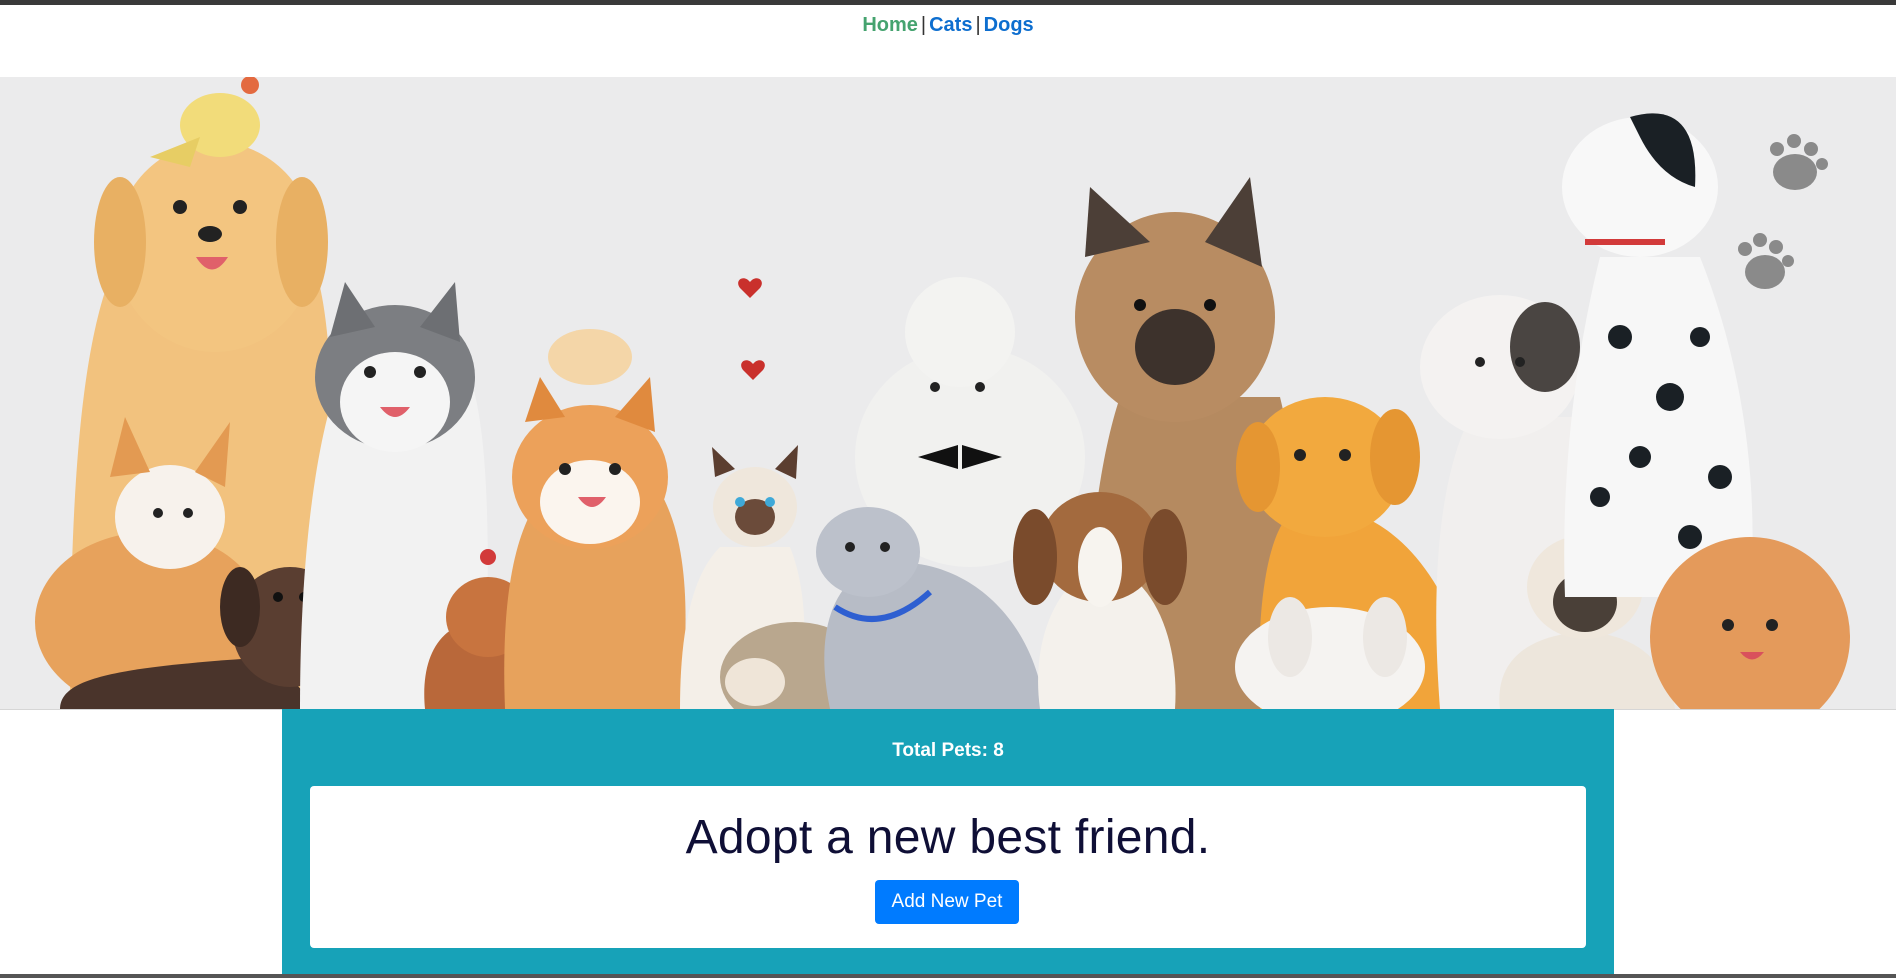 Image resolution: width=1896 pixels, height=978 pixels. What do you see at coordinates (948, 976) in the screenshot?
I see `window-bottom-border` at bounding box center [948, 976].